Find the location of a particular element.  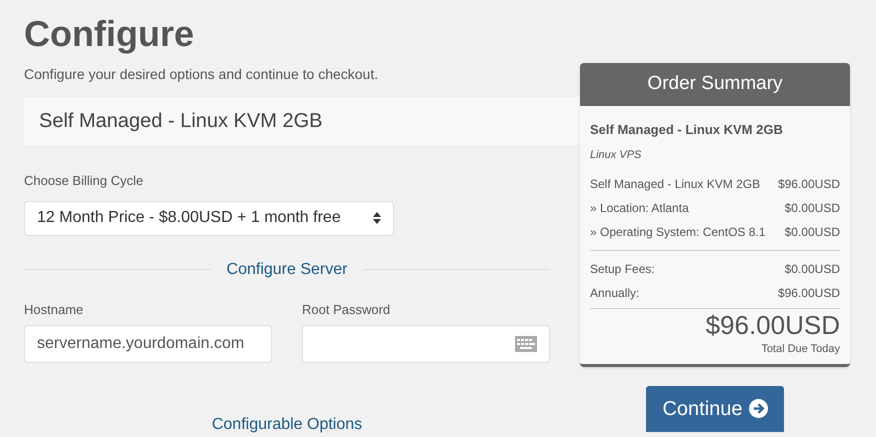

summary-product: Self Managed - Linux KVM 2GB is located at coordinates (687, 130).